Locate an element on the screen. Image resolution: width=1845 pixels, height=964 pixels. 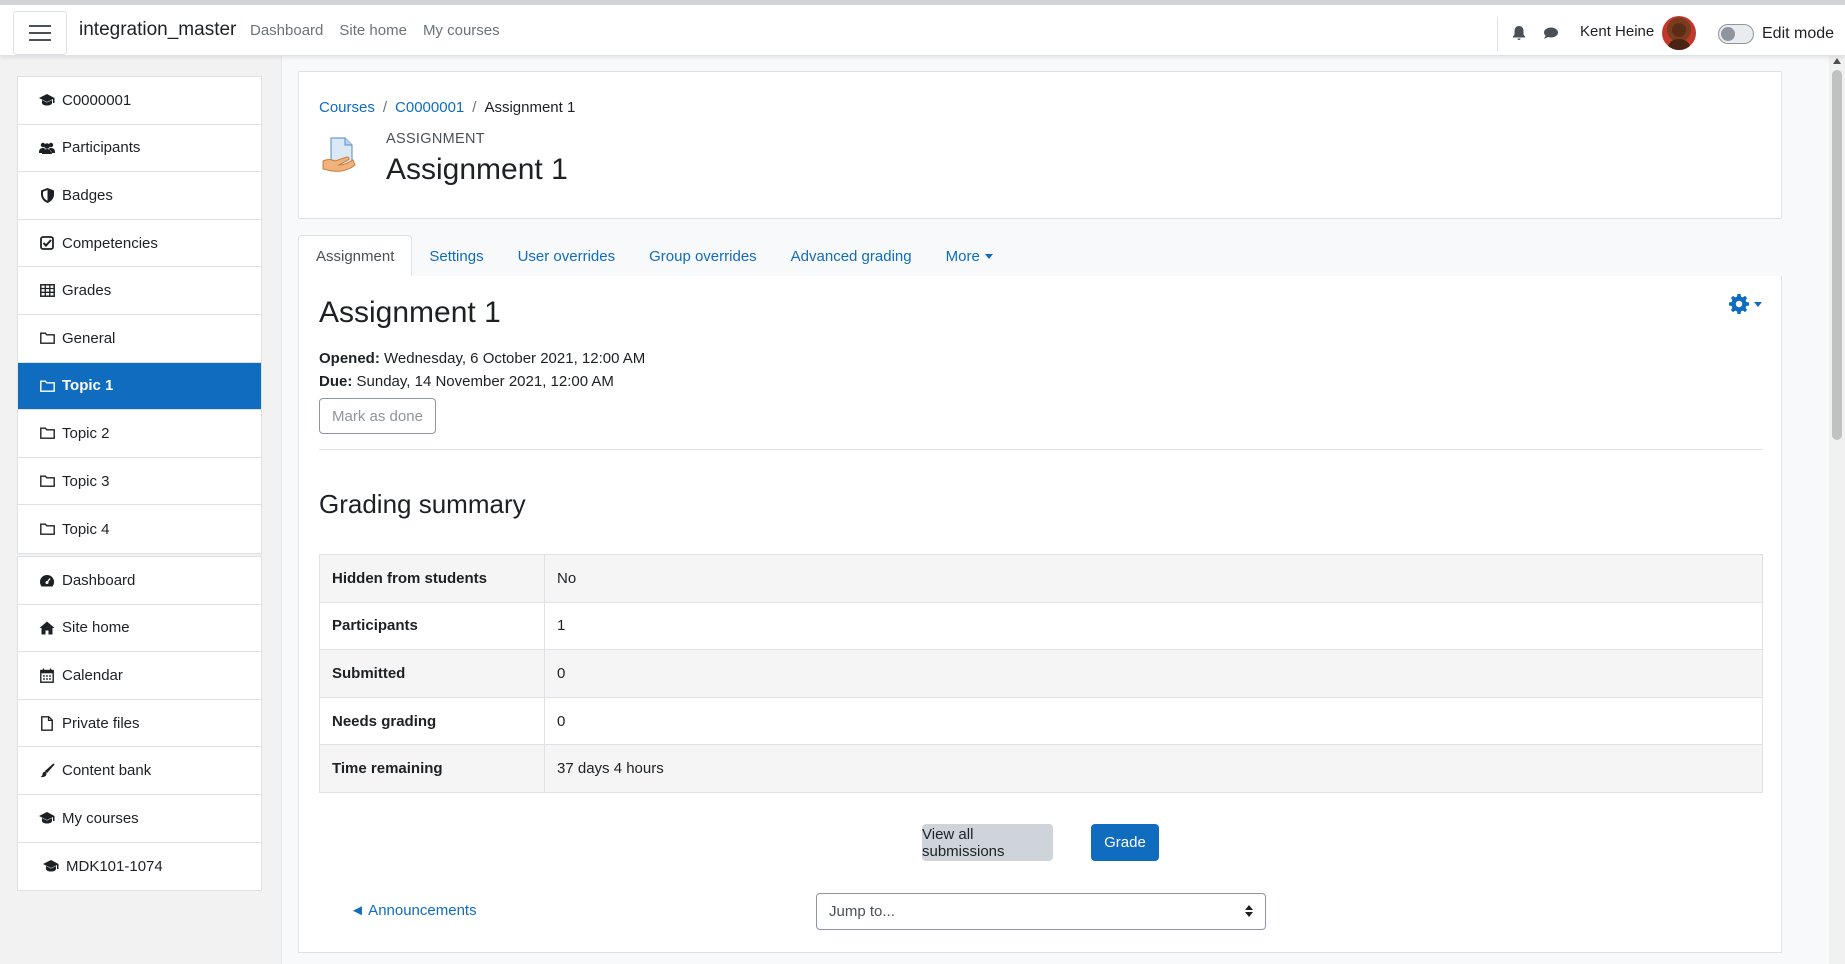
user-name: Kent Heine is located at coordinates (1617, 31).